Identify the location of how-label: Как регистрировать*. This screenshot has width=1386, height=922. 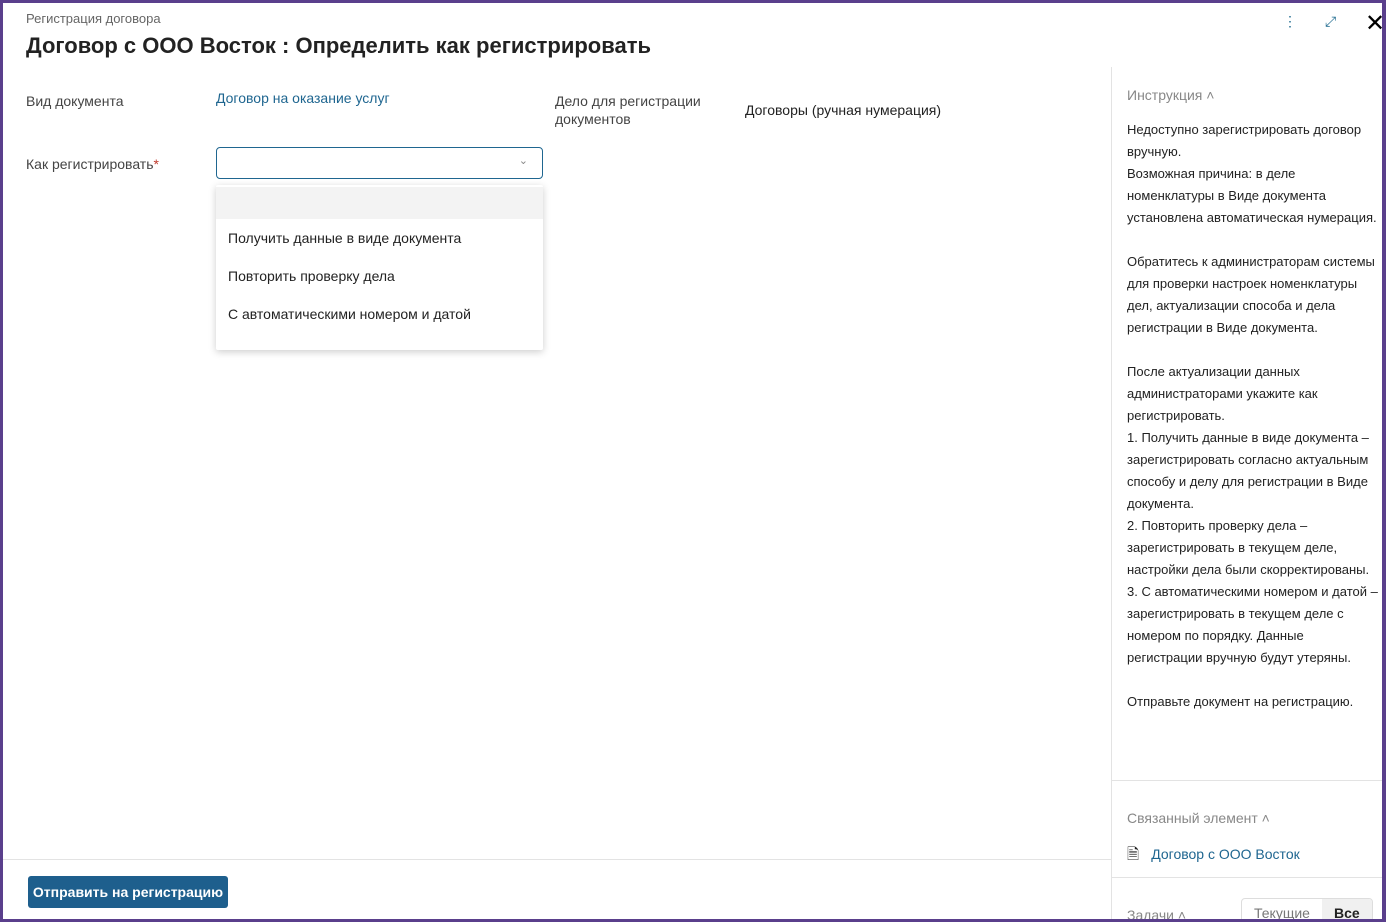
(92, 164).